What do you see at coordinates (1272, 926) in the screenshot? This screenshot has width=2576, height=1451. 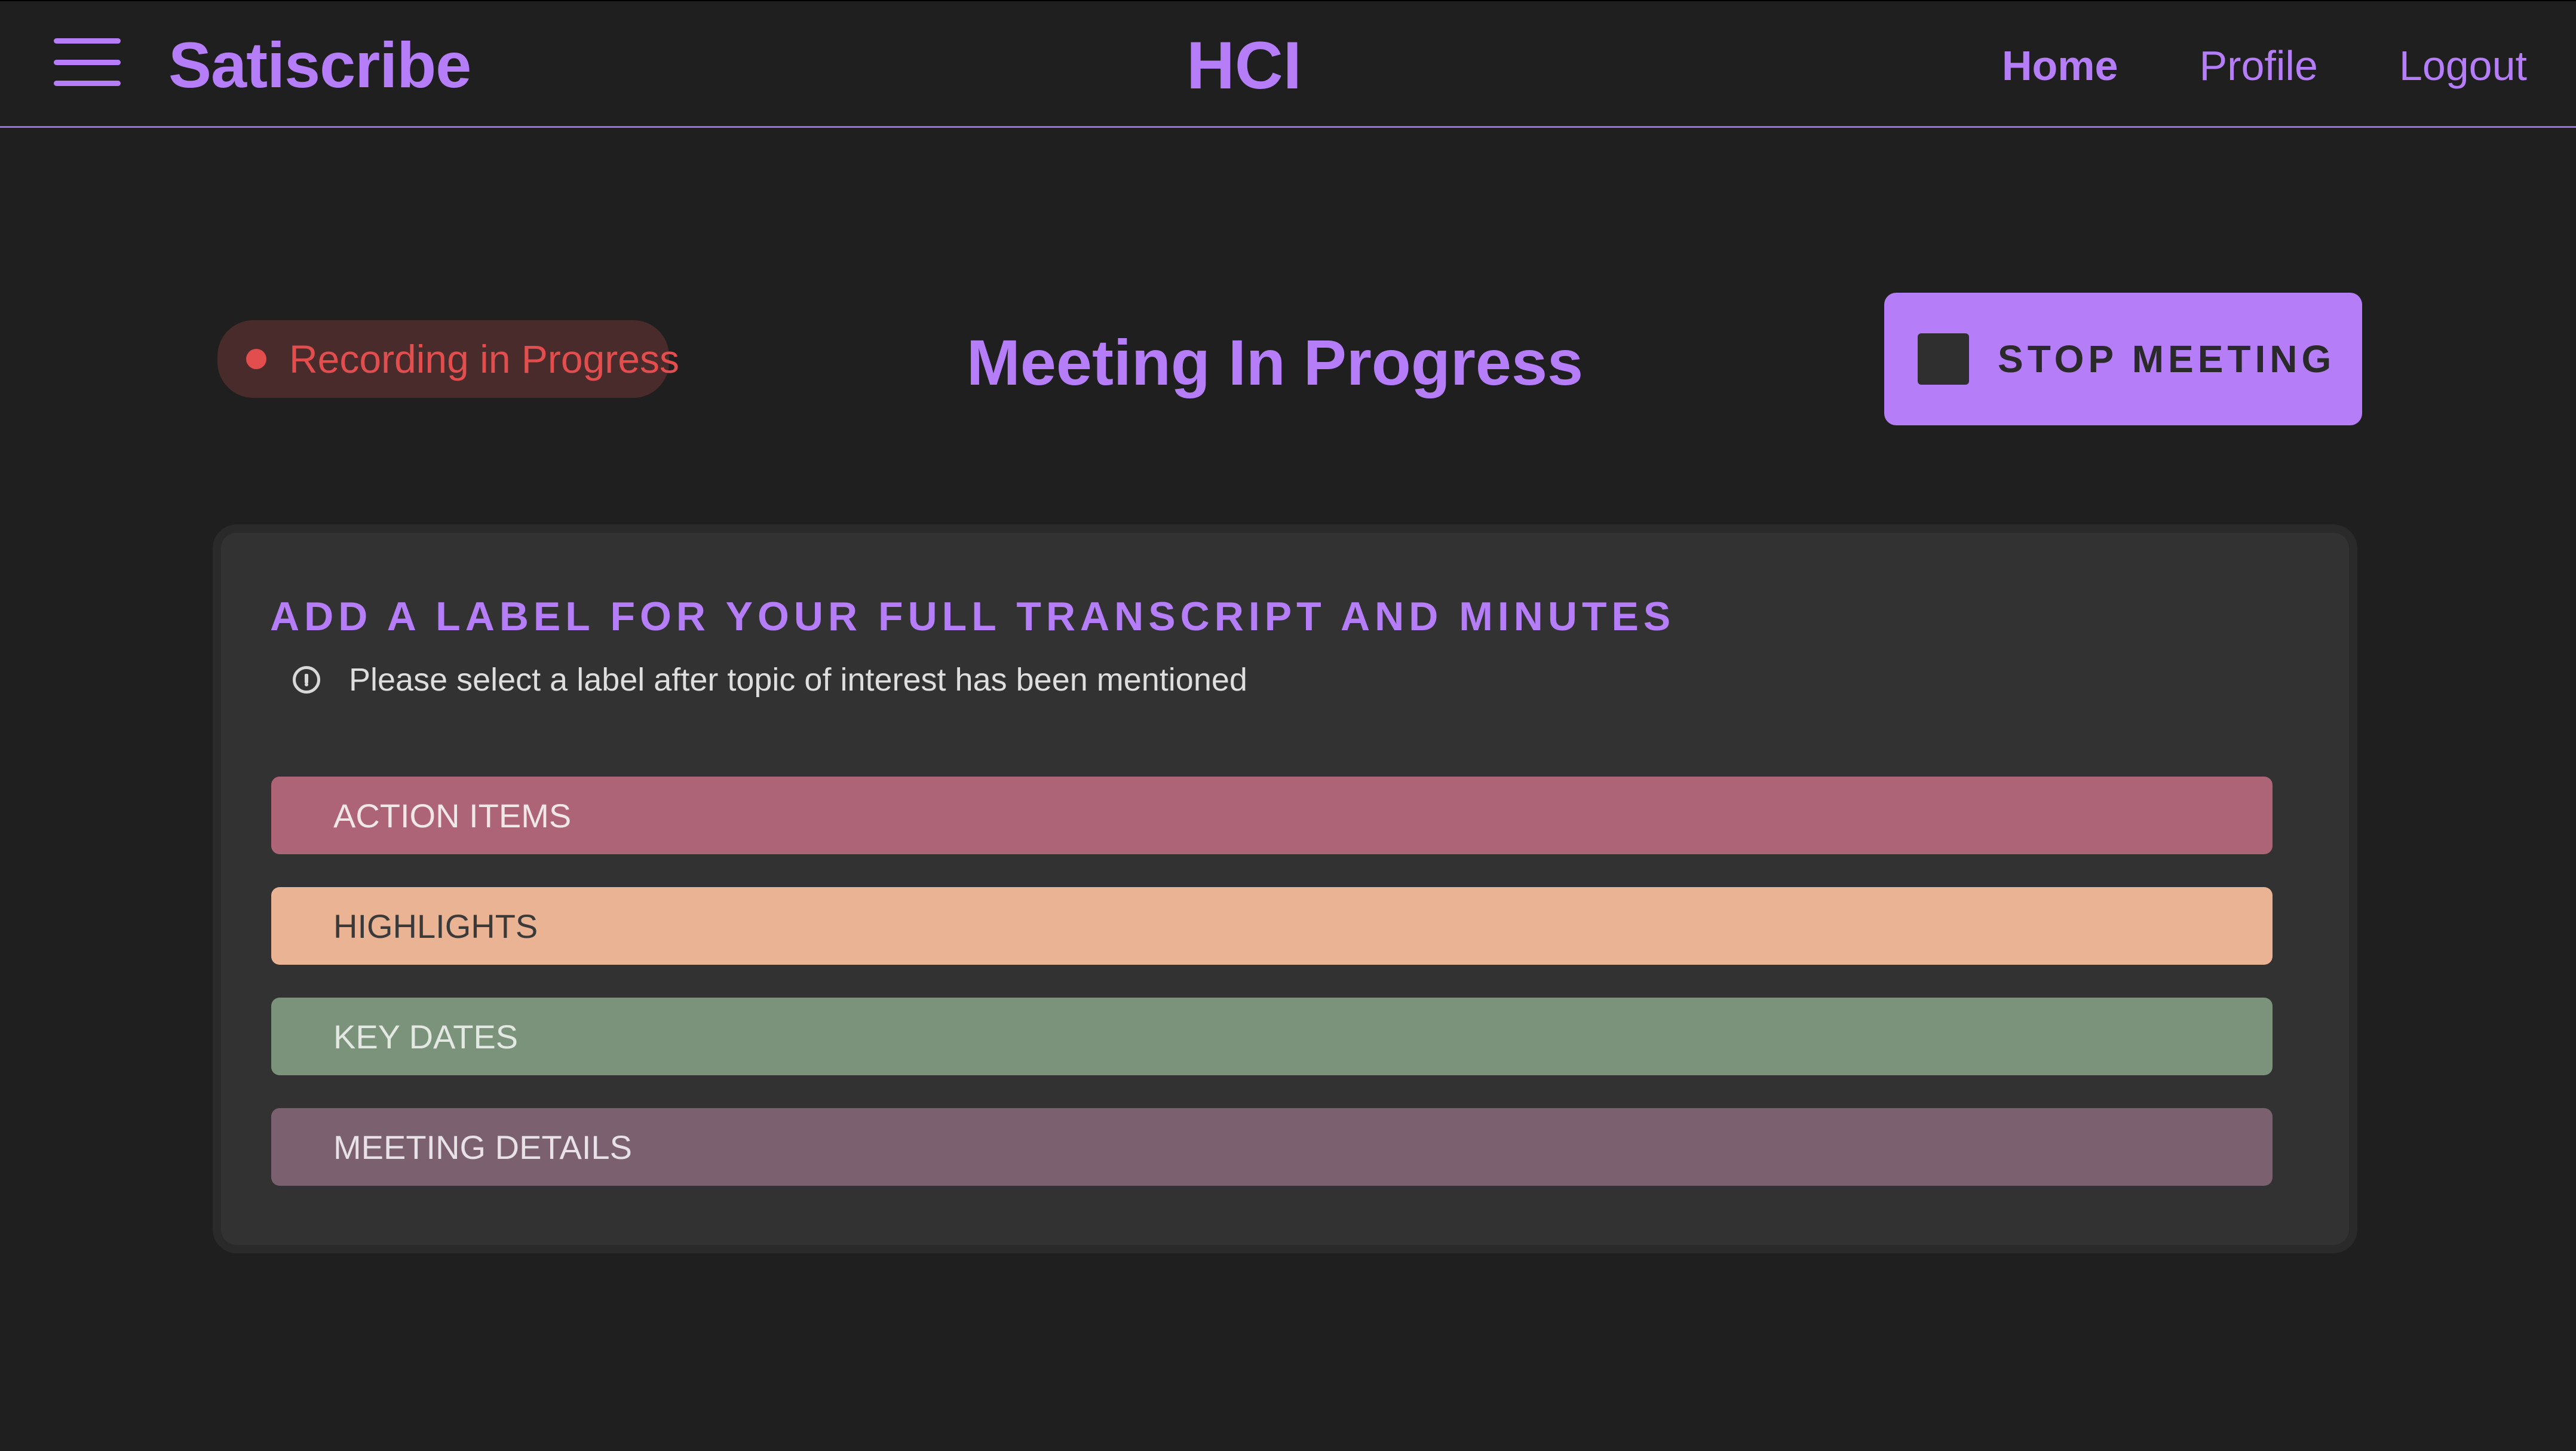 I see `label-highlights-button: HIGHLIGHTS` at bounding box center [1272, 926].